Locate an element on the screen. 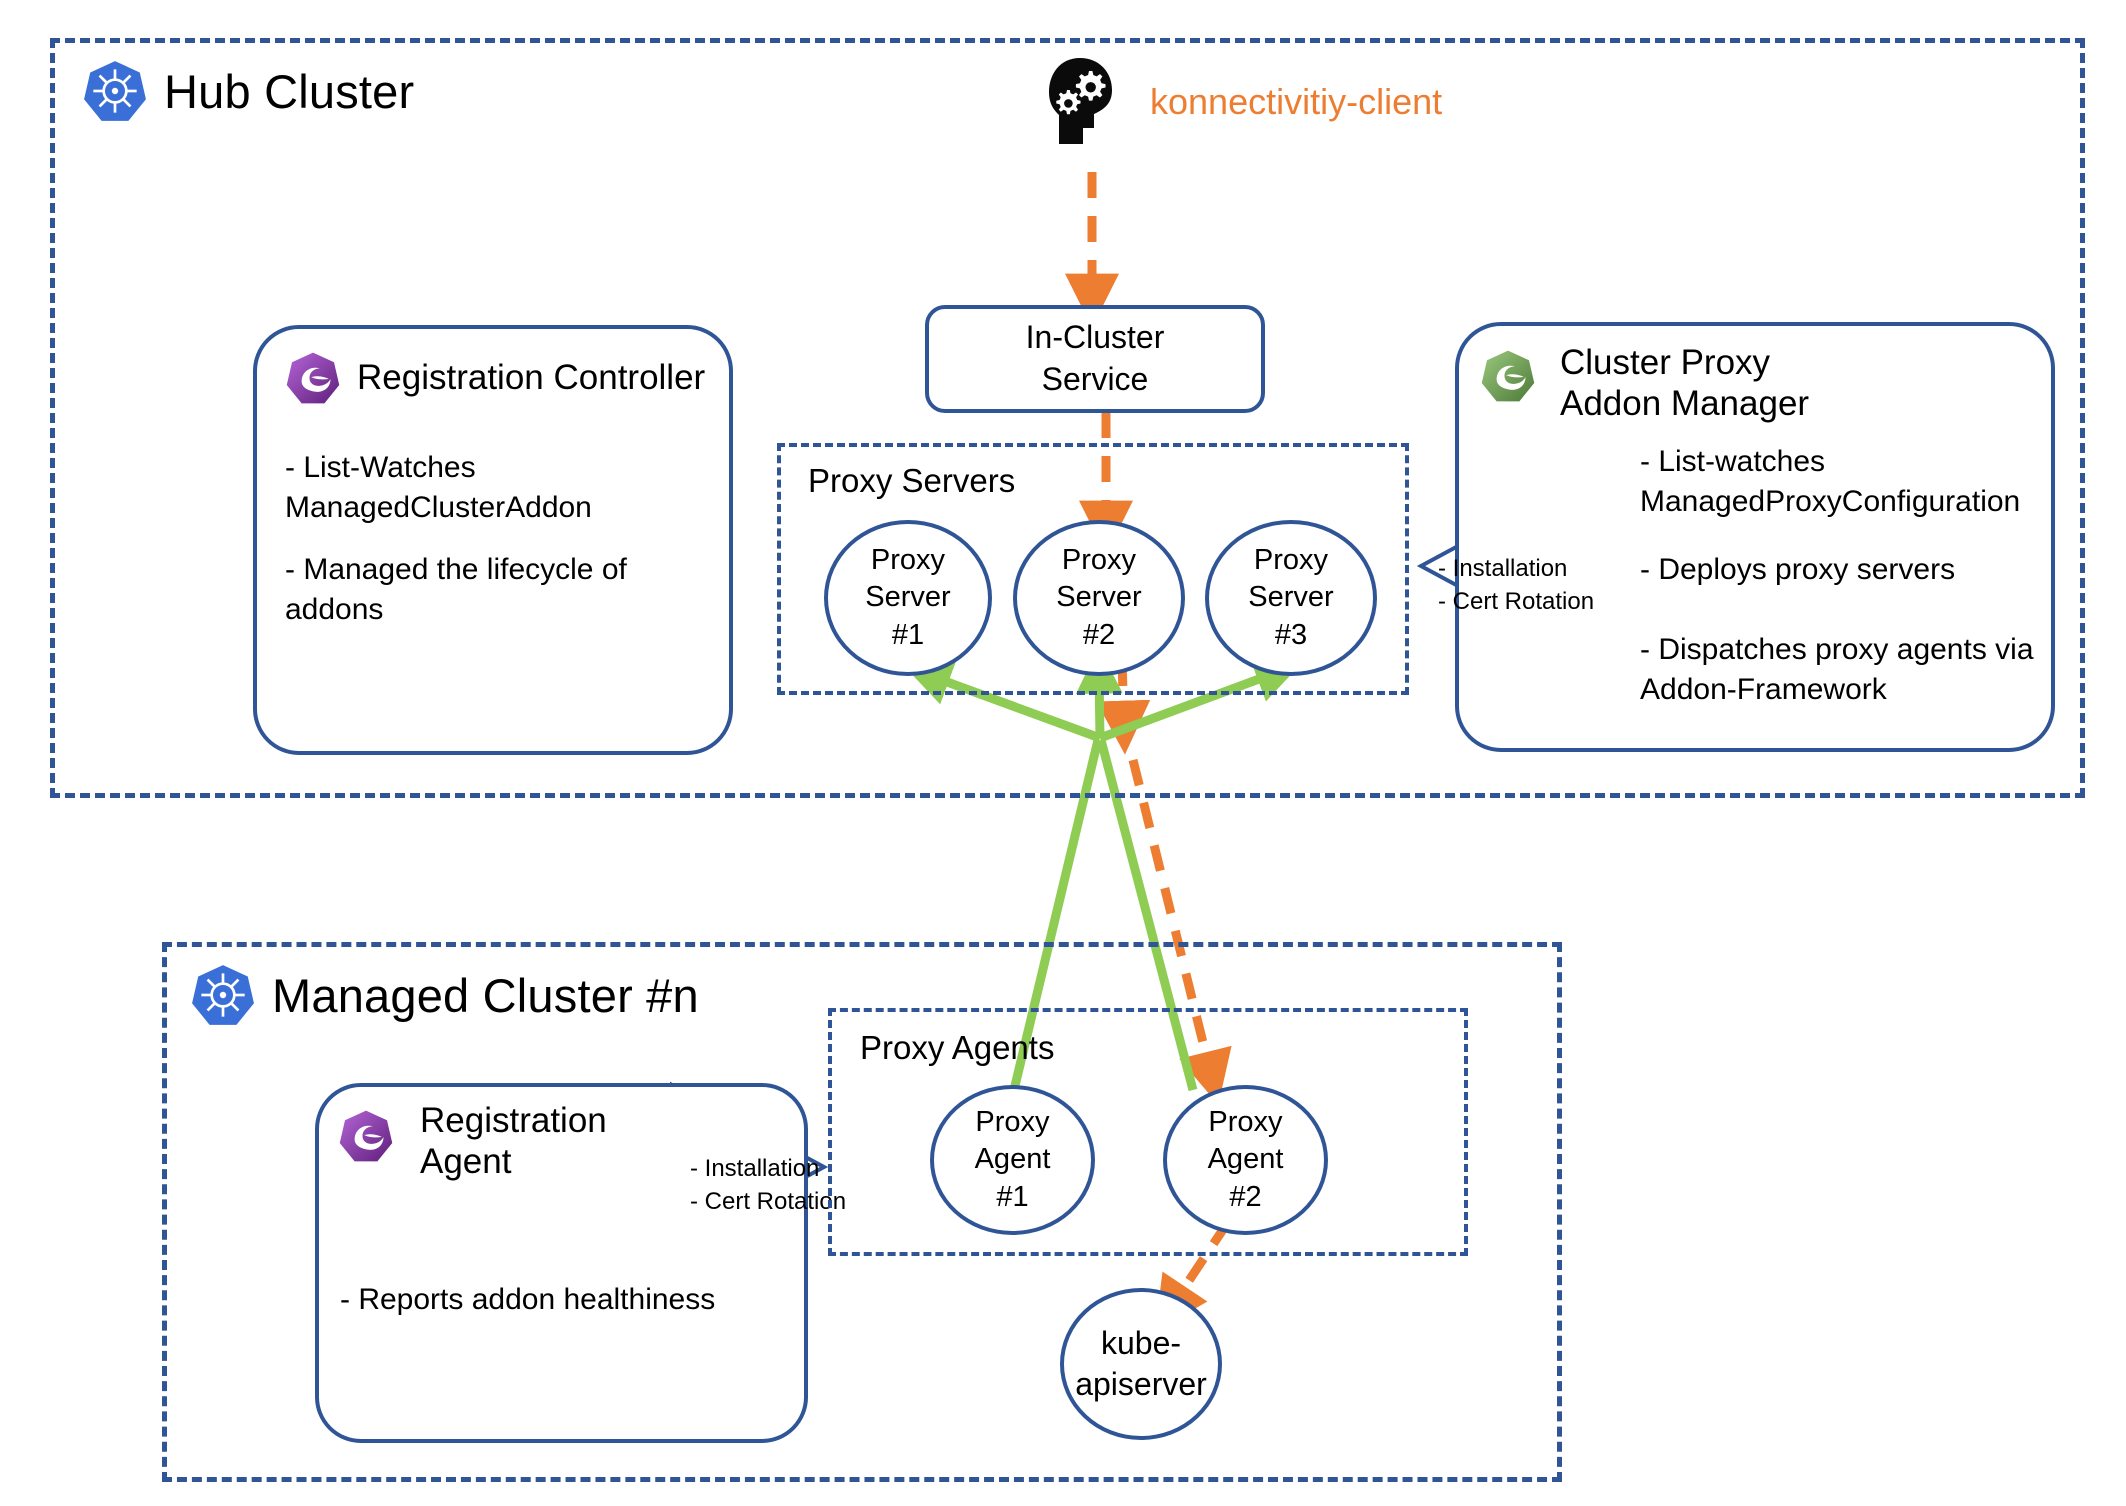 This screenshot has width=2126, height=1506. proxy-server-3-label: Proxy Server #3 is located at coordinates (1290, 597).